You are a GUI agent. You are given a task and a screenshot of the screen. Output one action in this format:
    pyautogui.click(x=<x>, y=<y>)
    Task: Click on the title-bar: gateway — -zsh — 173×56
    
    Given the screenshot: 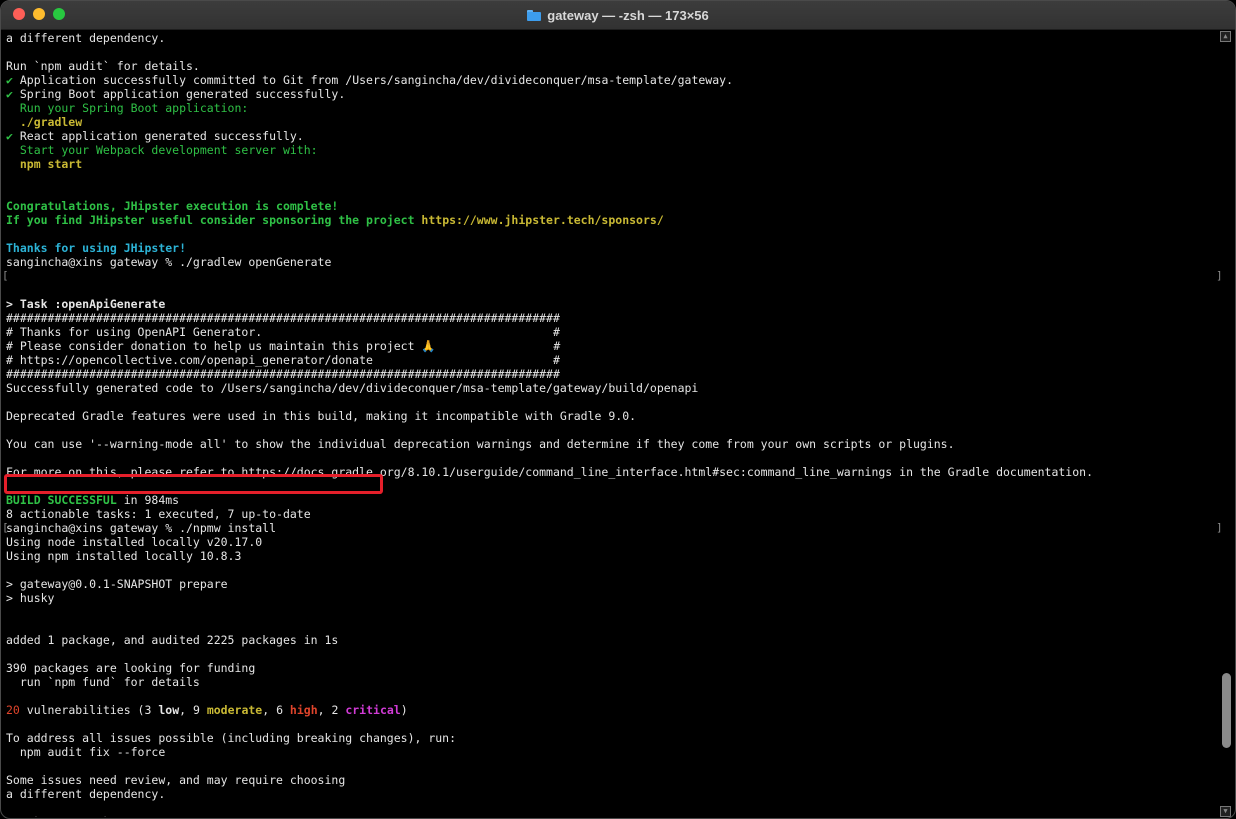 What is the action you would take?
    pyautogui.click(x=618, y=15)
    